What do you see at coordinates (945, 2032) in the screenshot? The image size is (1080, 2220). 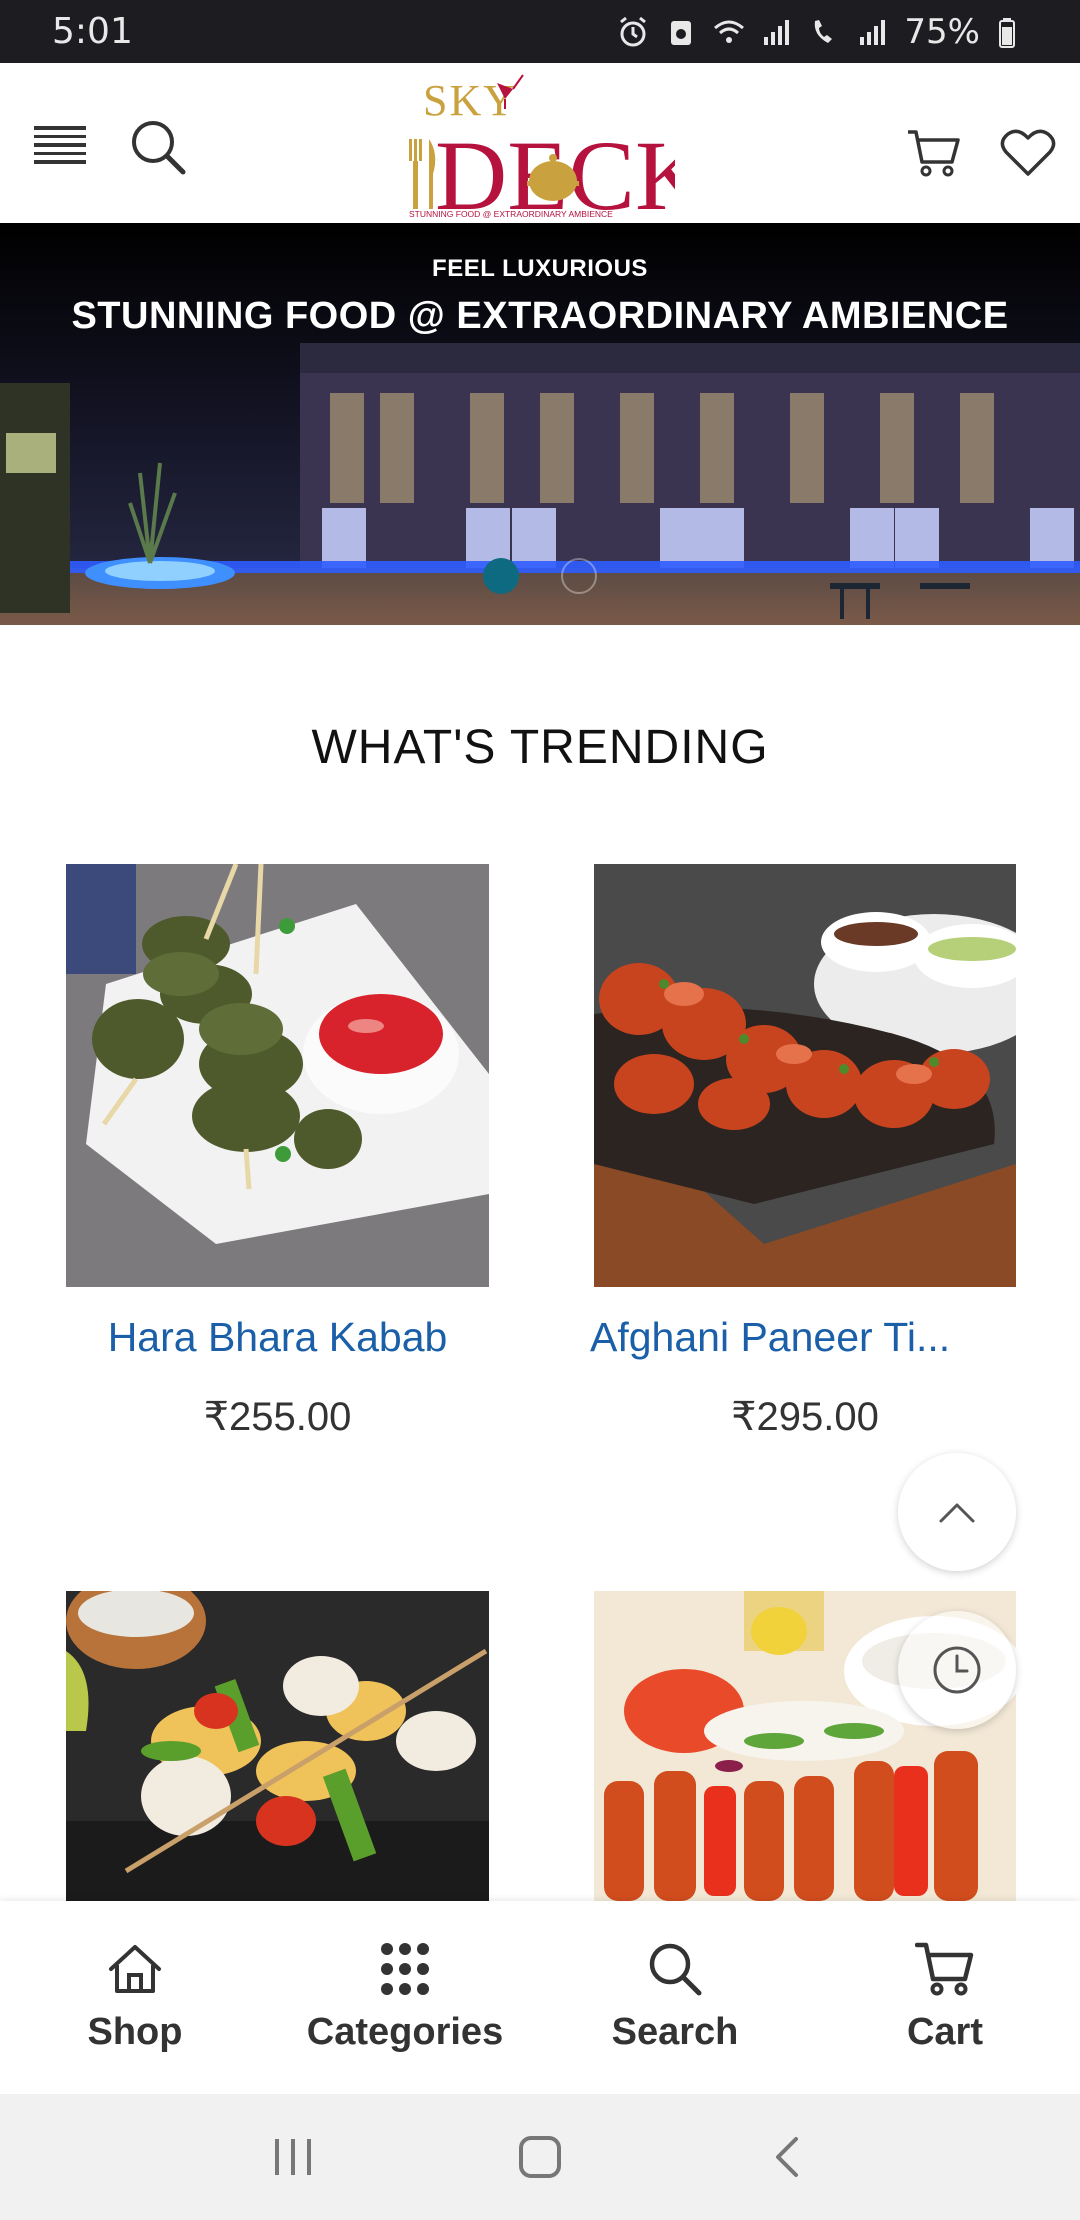 I see `nav-label: Cart` at bounding box center [945, 2032].